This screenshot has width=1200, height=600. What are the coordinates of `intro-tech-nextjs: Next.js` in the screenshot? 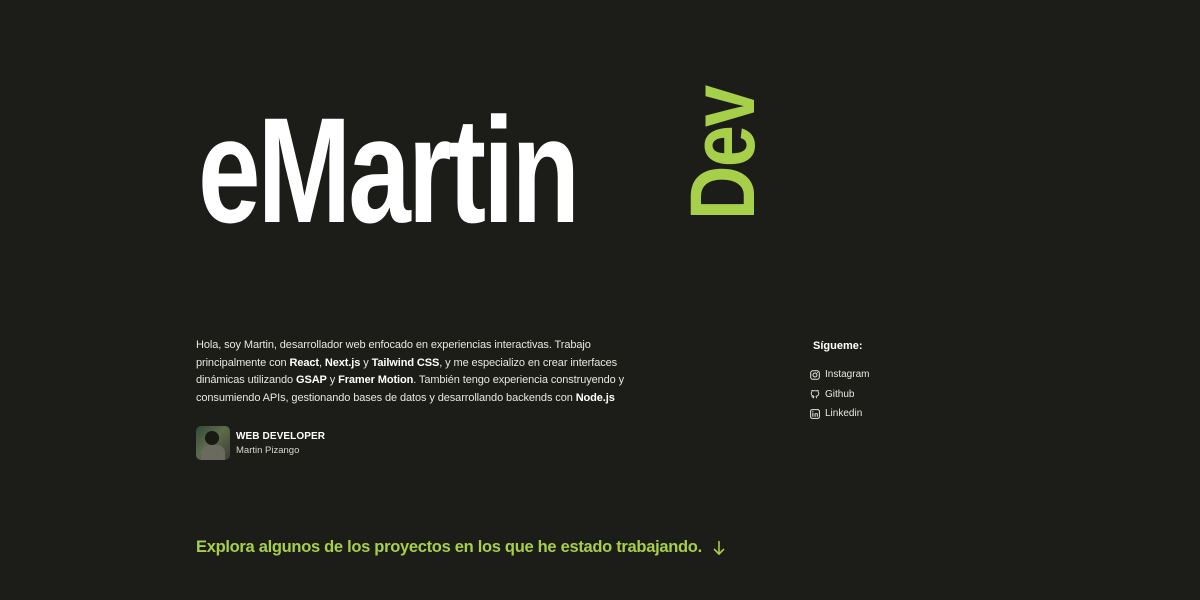 It's located at (342, 362).